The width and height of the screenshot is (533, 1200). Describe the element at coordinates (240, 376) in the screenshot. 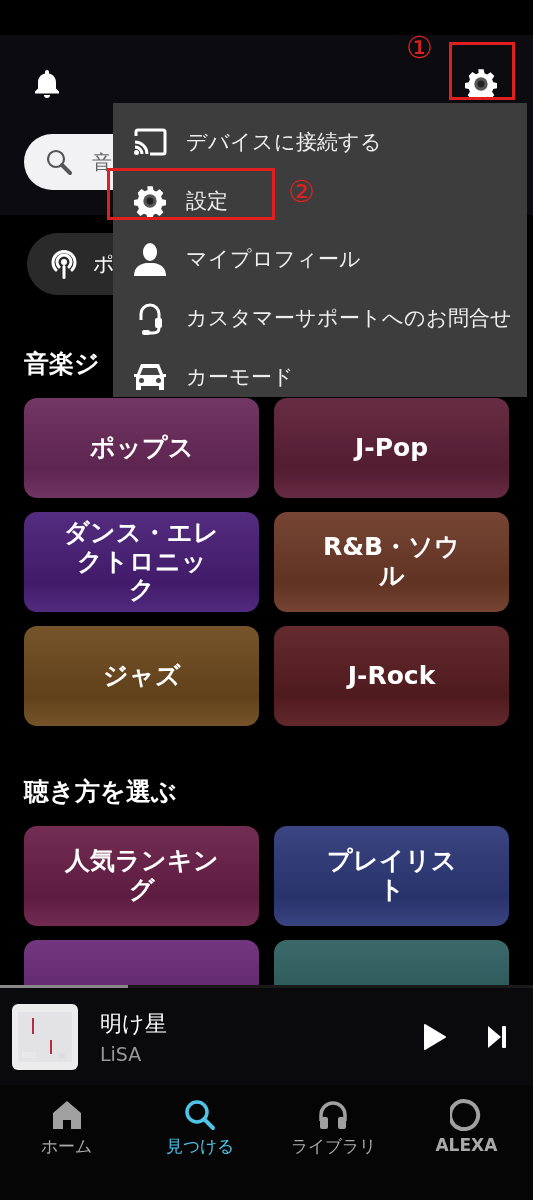

I see `menu-item: カーモード` at that location.